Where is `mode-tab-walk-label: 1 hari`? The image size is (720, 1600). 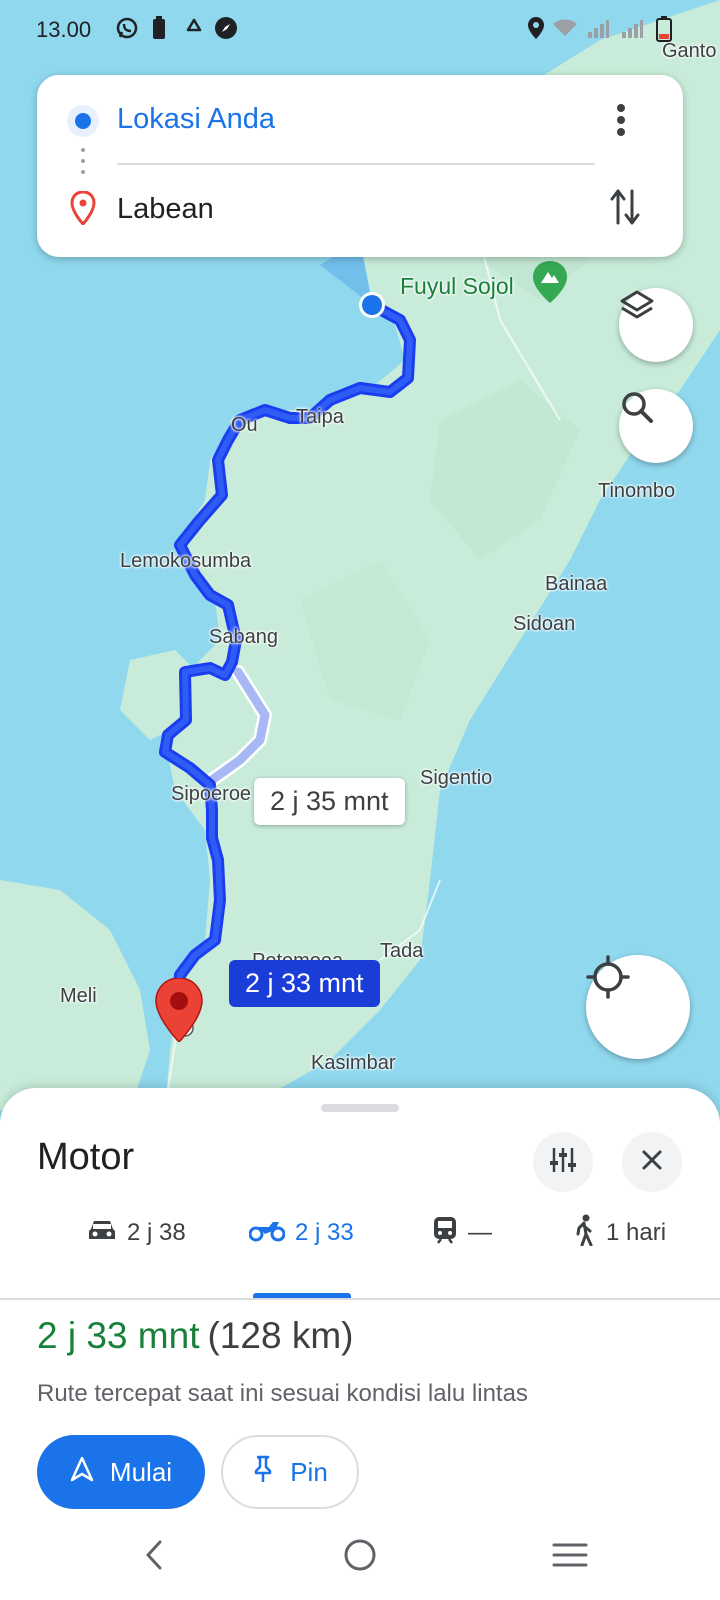 mode-tab-walk-label: 1 hari is located at coordinates (636, 1232).